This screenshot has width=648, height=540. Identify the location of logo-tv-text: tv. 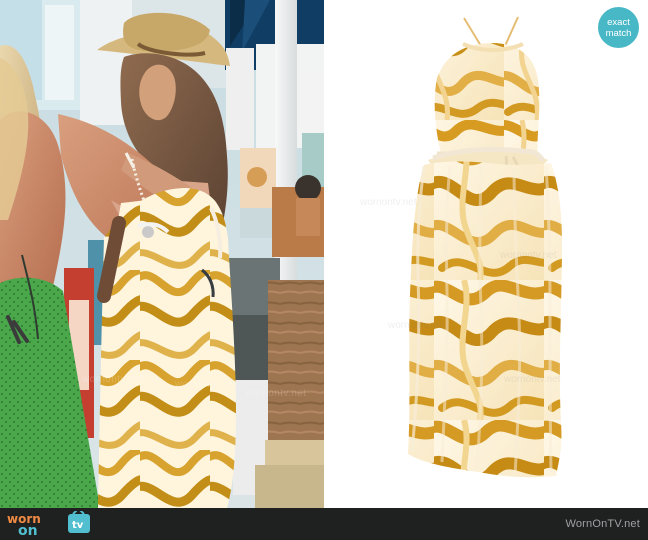
(78, 525).